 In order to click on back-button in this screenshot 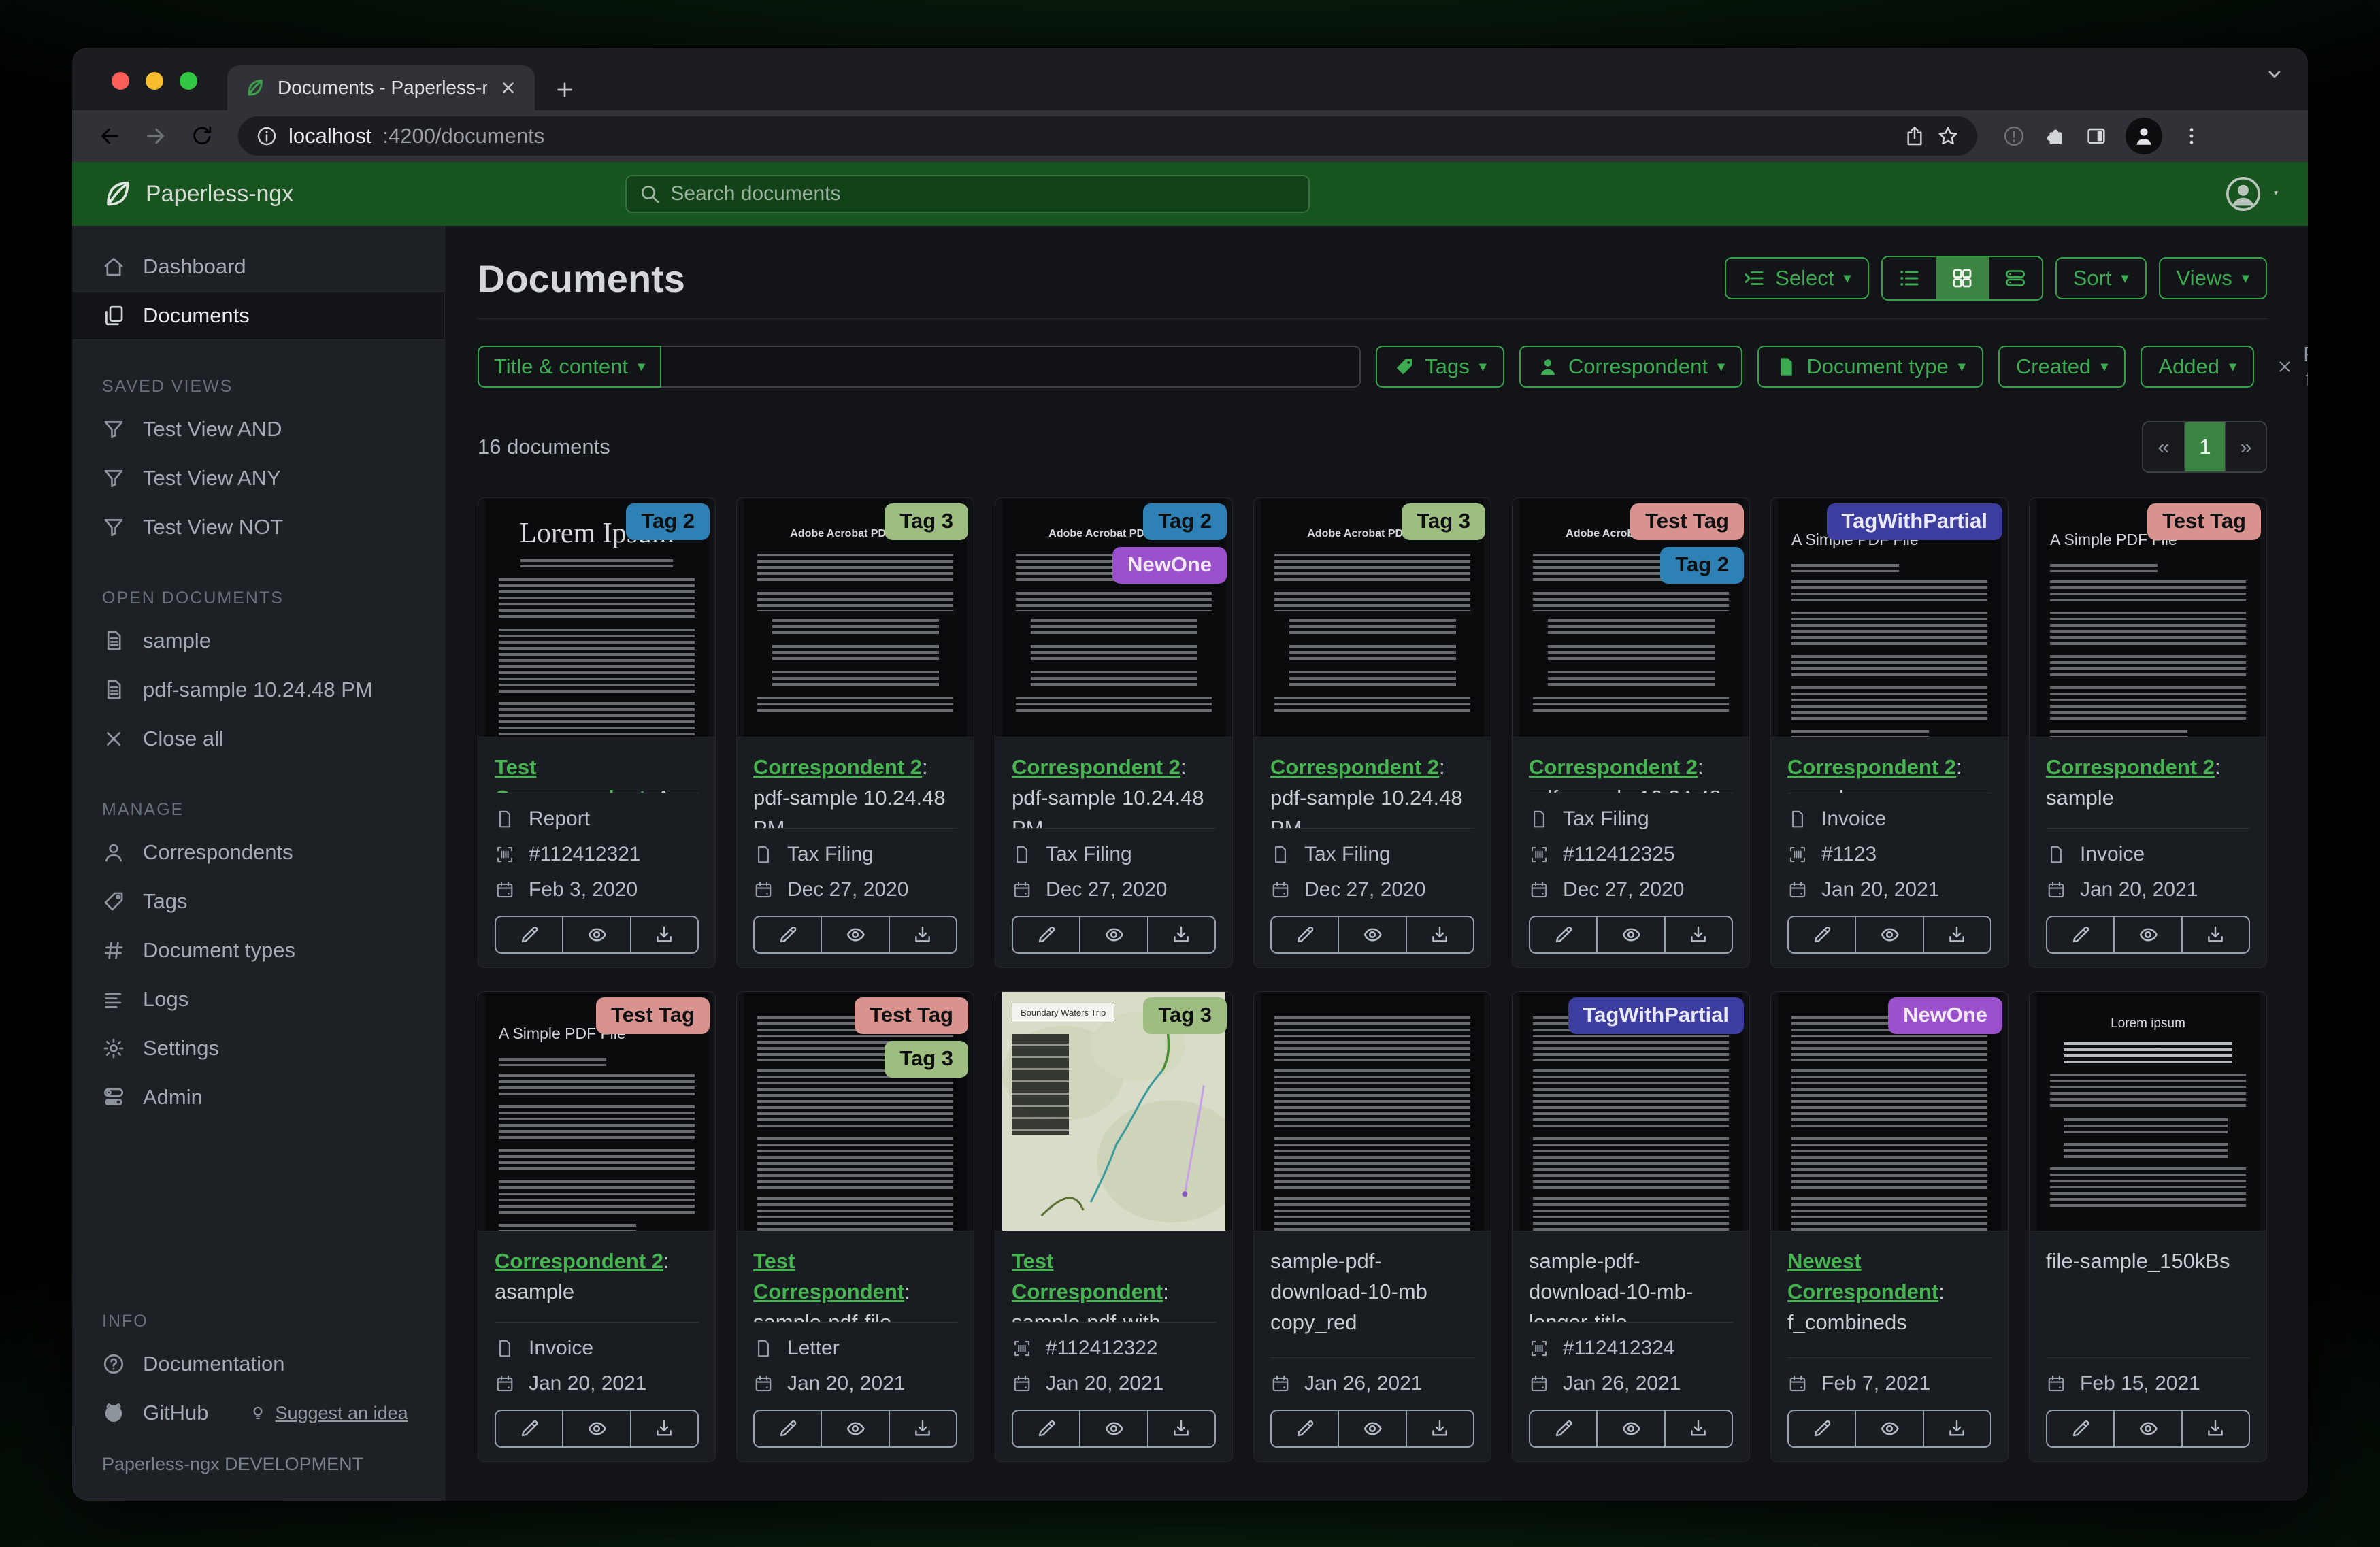, I will do `click(109, 136)`.